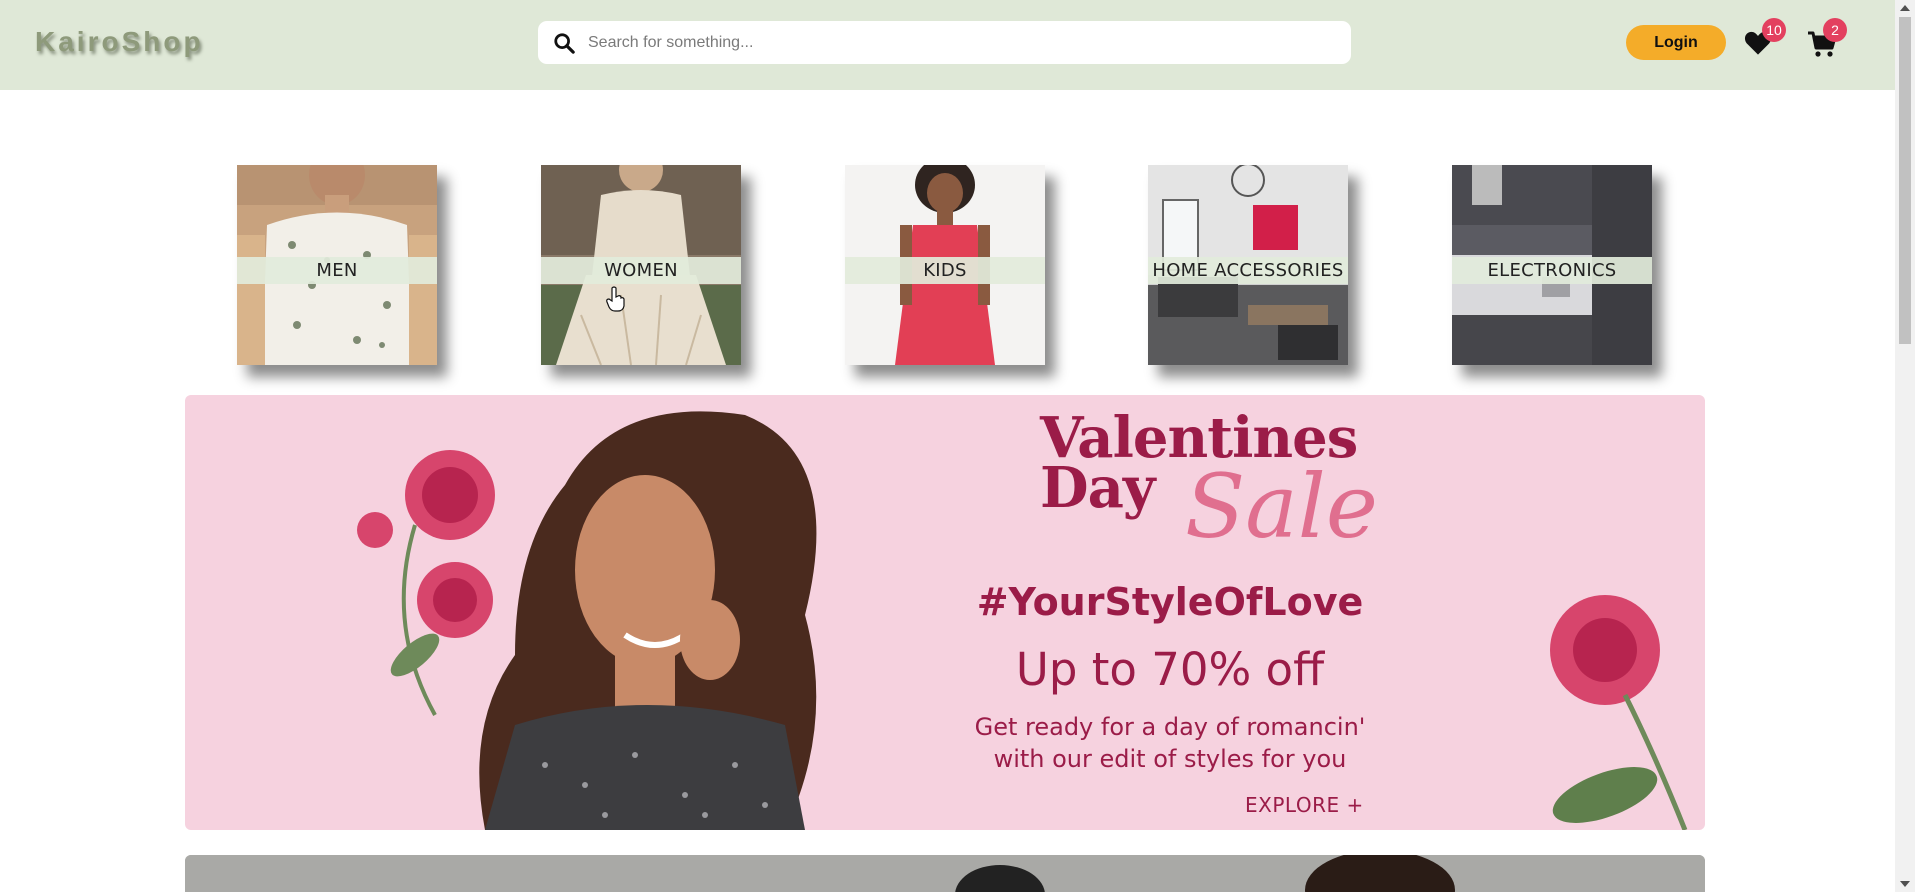 Image resolution: width=1915 pixels, height=892 pixels. What do you see at coordinates (1774, 30) in the screenshot?
I see `wishlist-count-badge: 10` at bounding box center [1774, 30].